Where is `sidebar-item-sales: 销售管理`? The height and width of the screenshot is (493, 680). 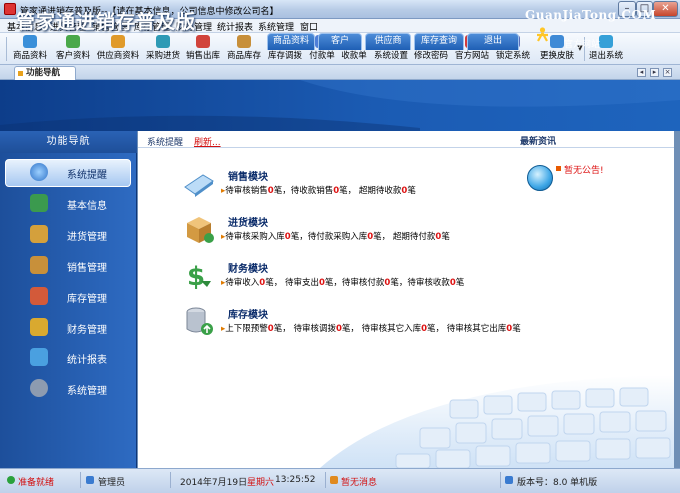
sidebar-item-sales: 销售管理 is located at coordinates (69, 265).